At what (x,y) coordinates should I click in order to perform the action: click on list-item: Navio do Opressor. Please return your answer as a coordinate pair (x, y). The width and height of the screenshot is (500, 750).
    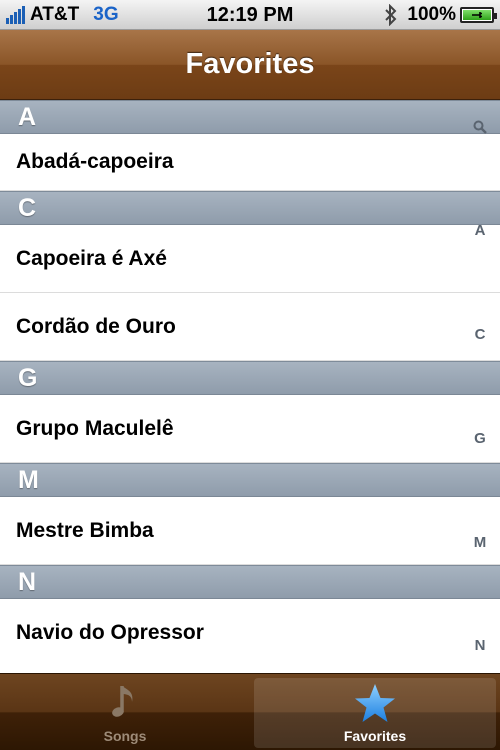
    Looking at the image, I should click on (250, 633).